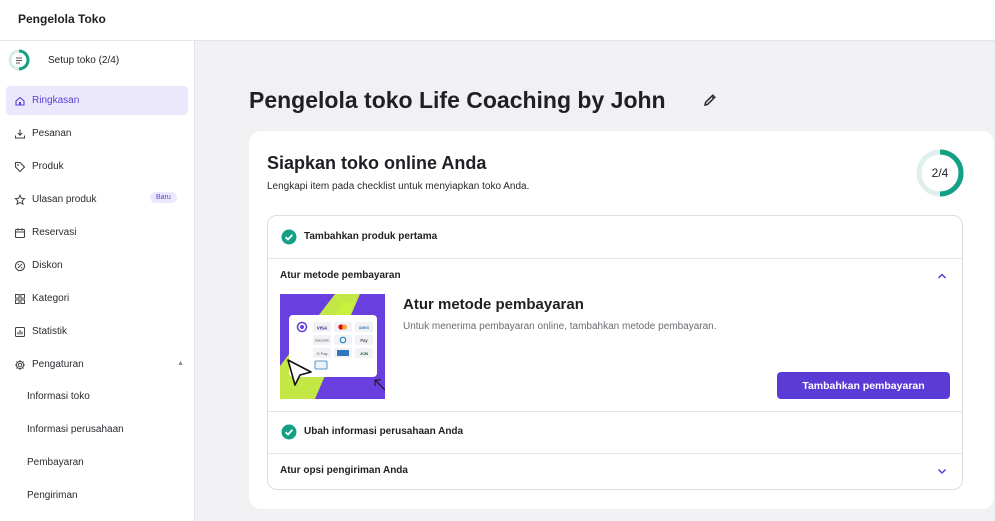 This screenshot has height=521, width=995. I want to click on sidebar-item-label: Pesanan, so click(52, 133).